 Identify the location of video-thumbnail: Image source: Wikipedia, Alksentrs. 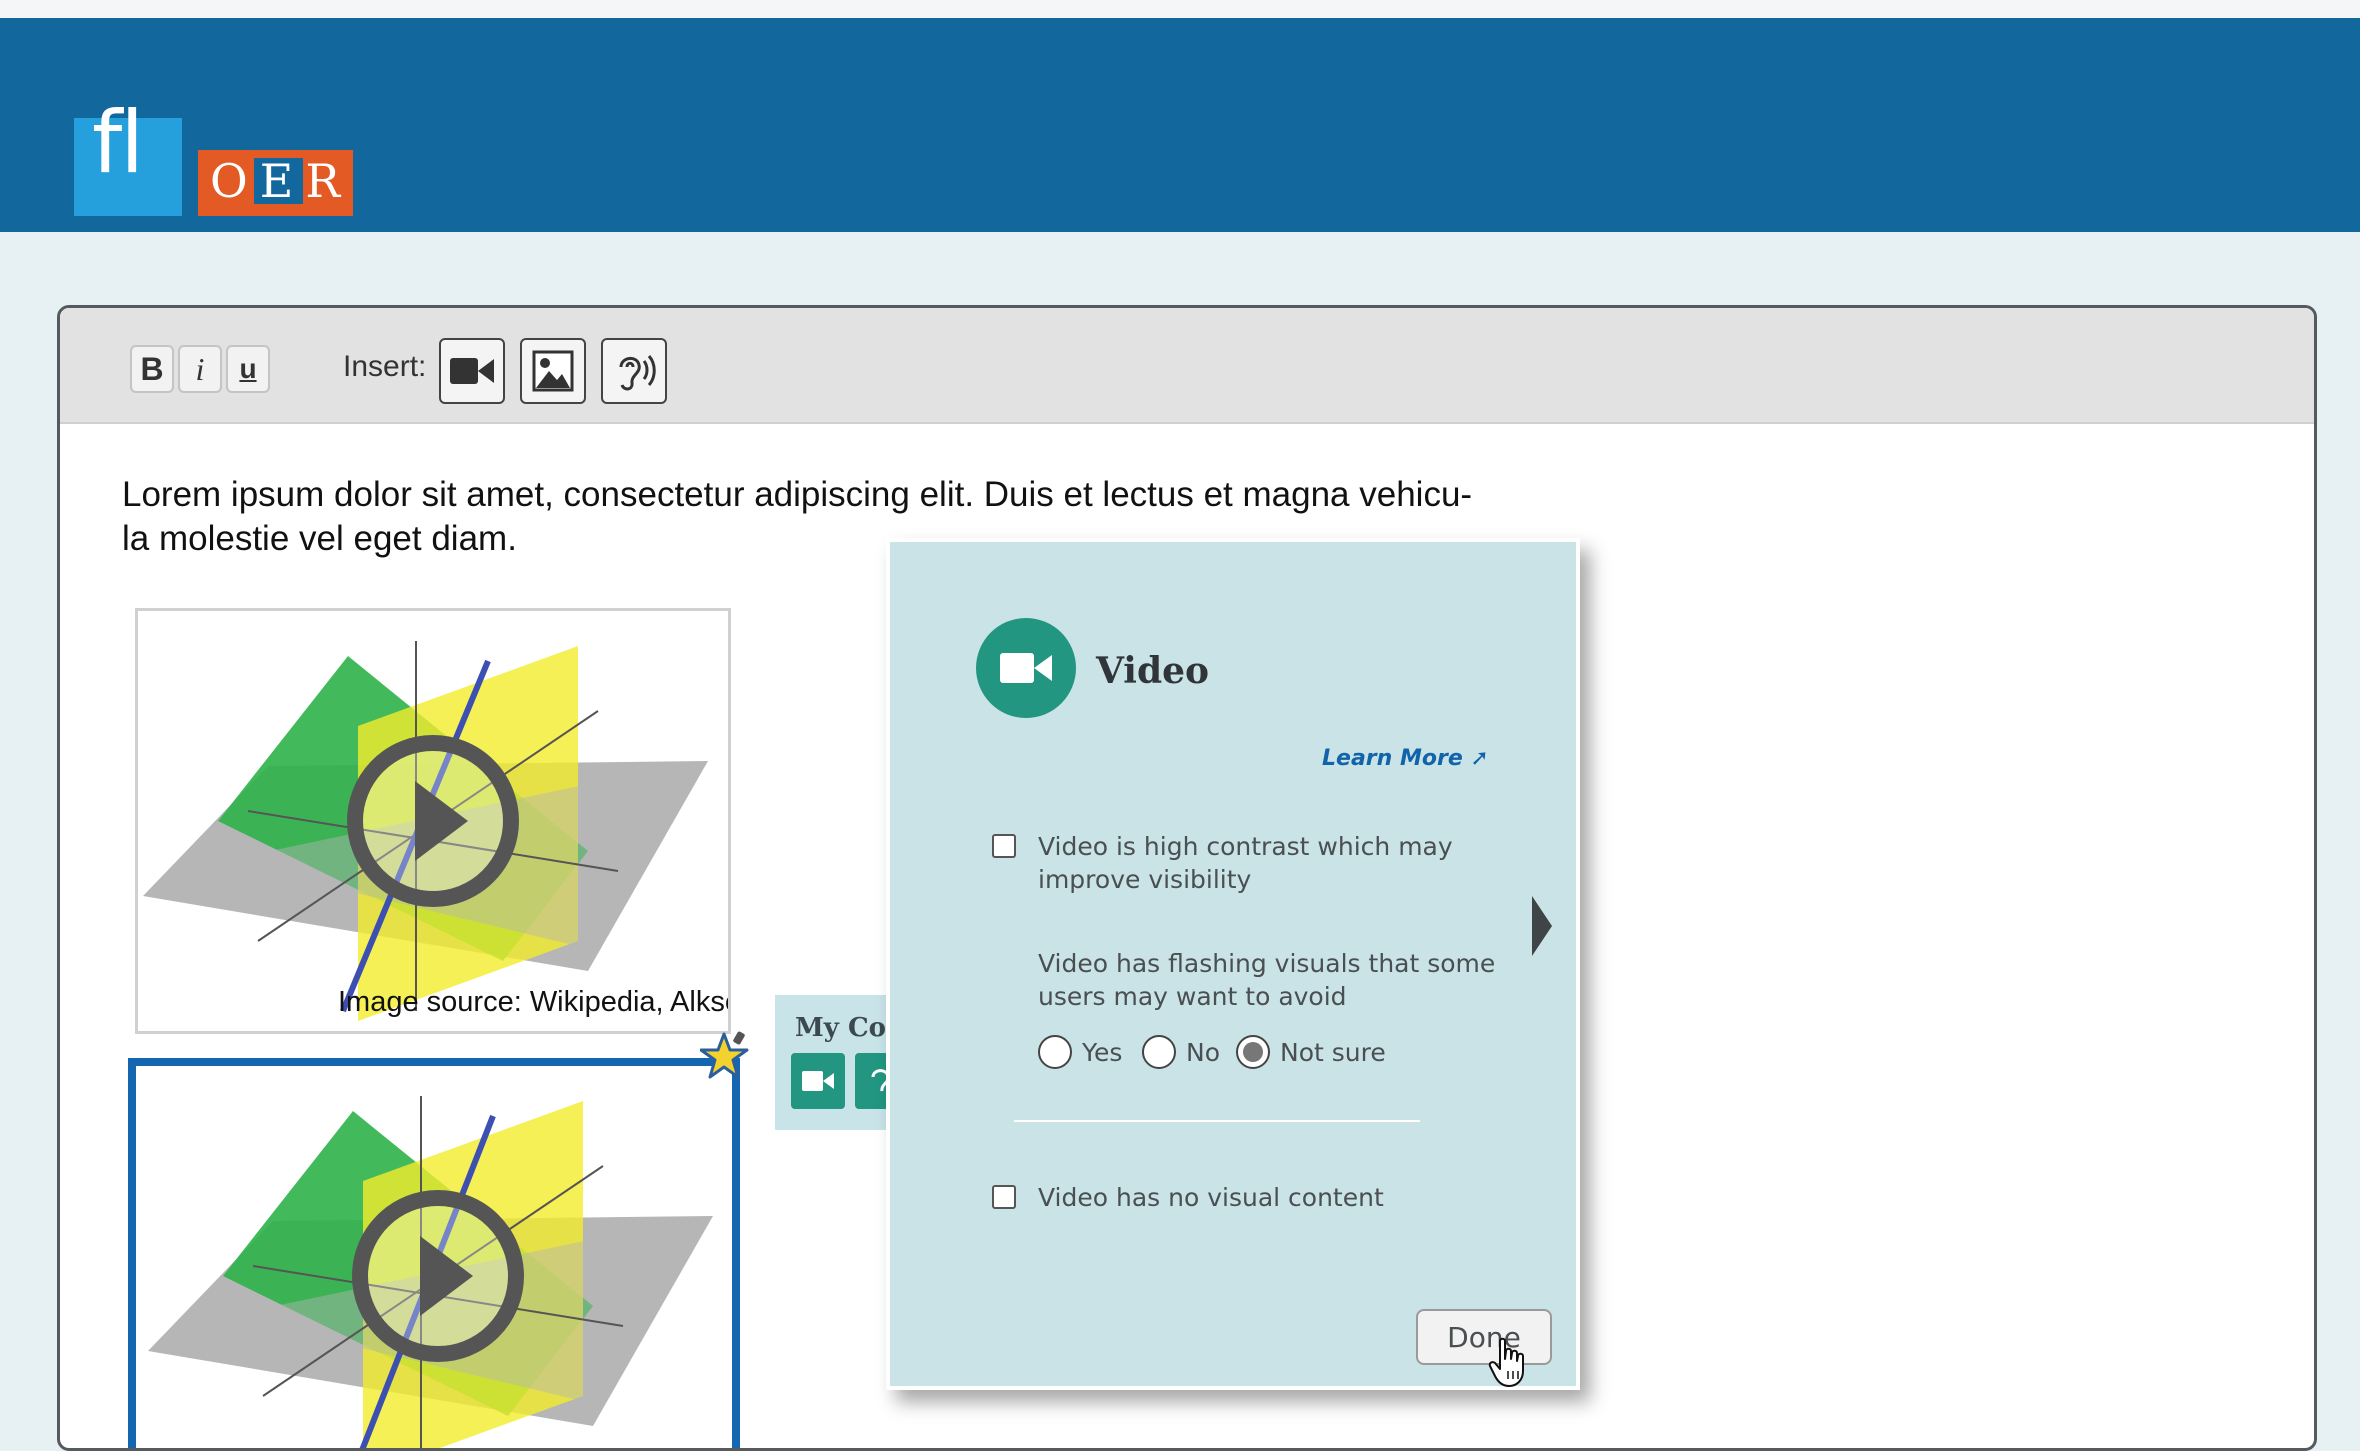
(433, 821).